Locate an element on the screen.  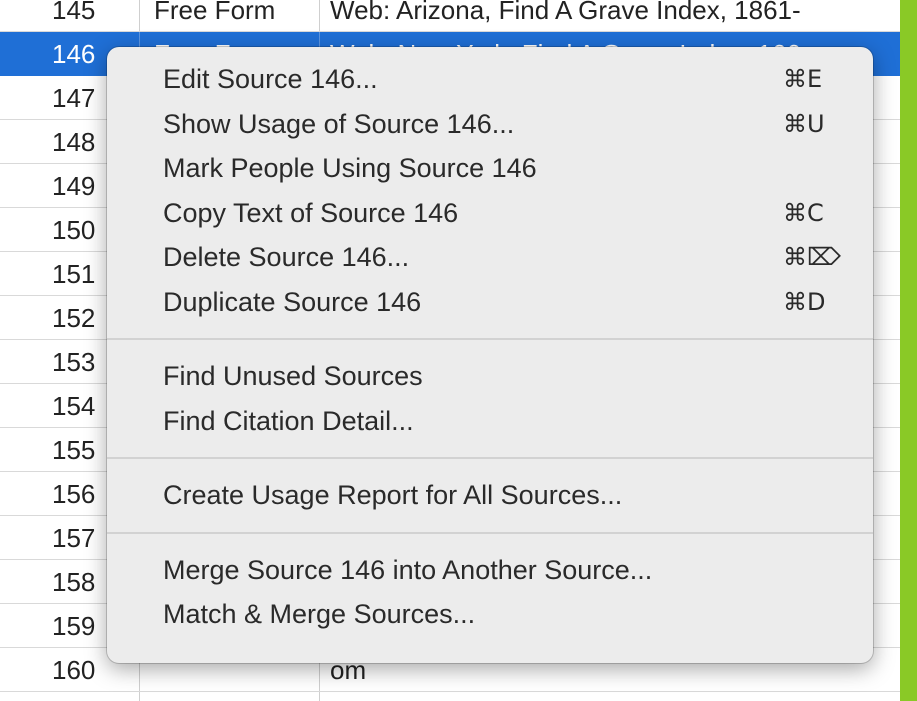
green-accent-bar is located at coordinates (908, 350).